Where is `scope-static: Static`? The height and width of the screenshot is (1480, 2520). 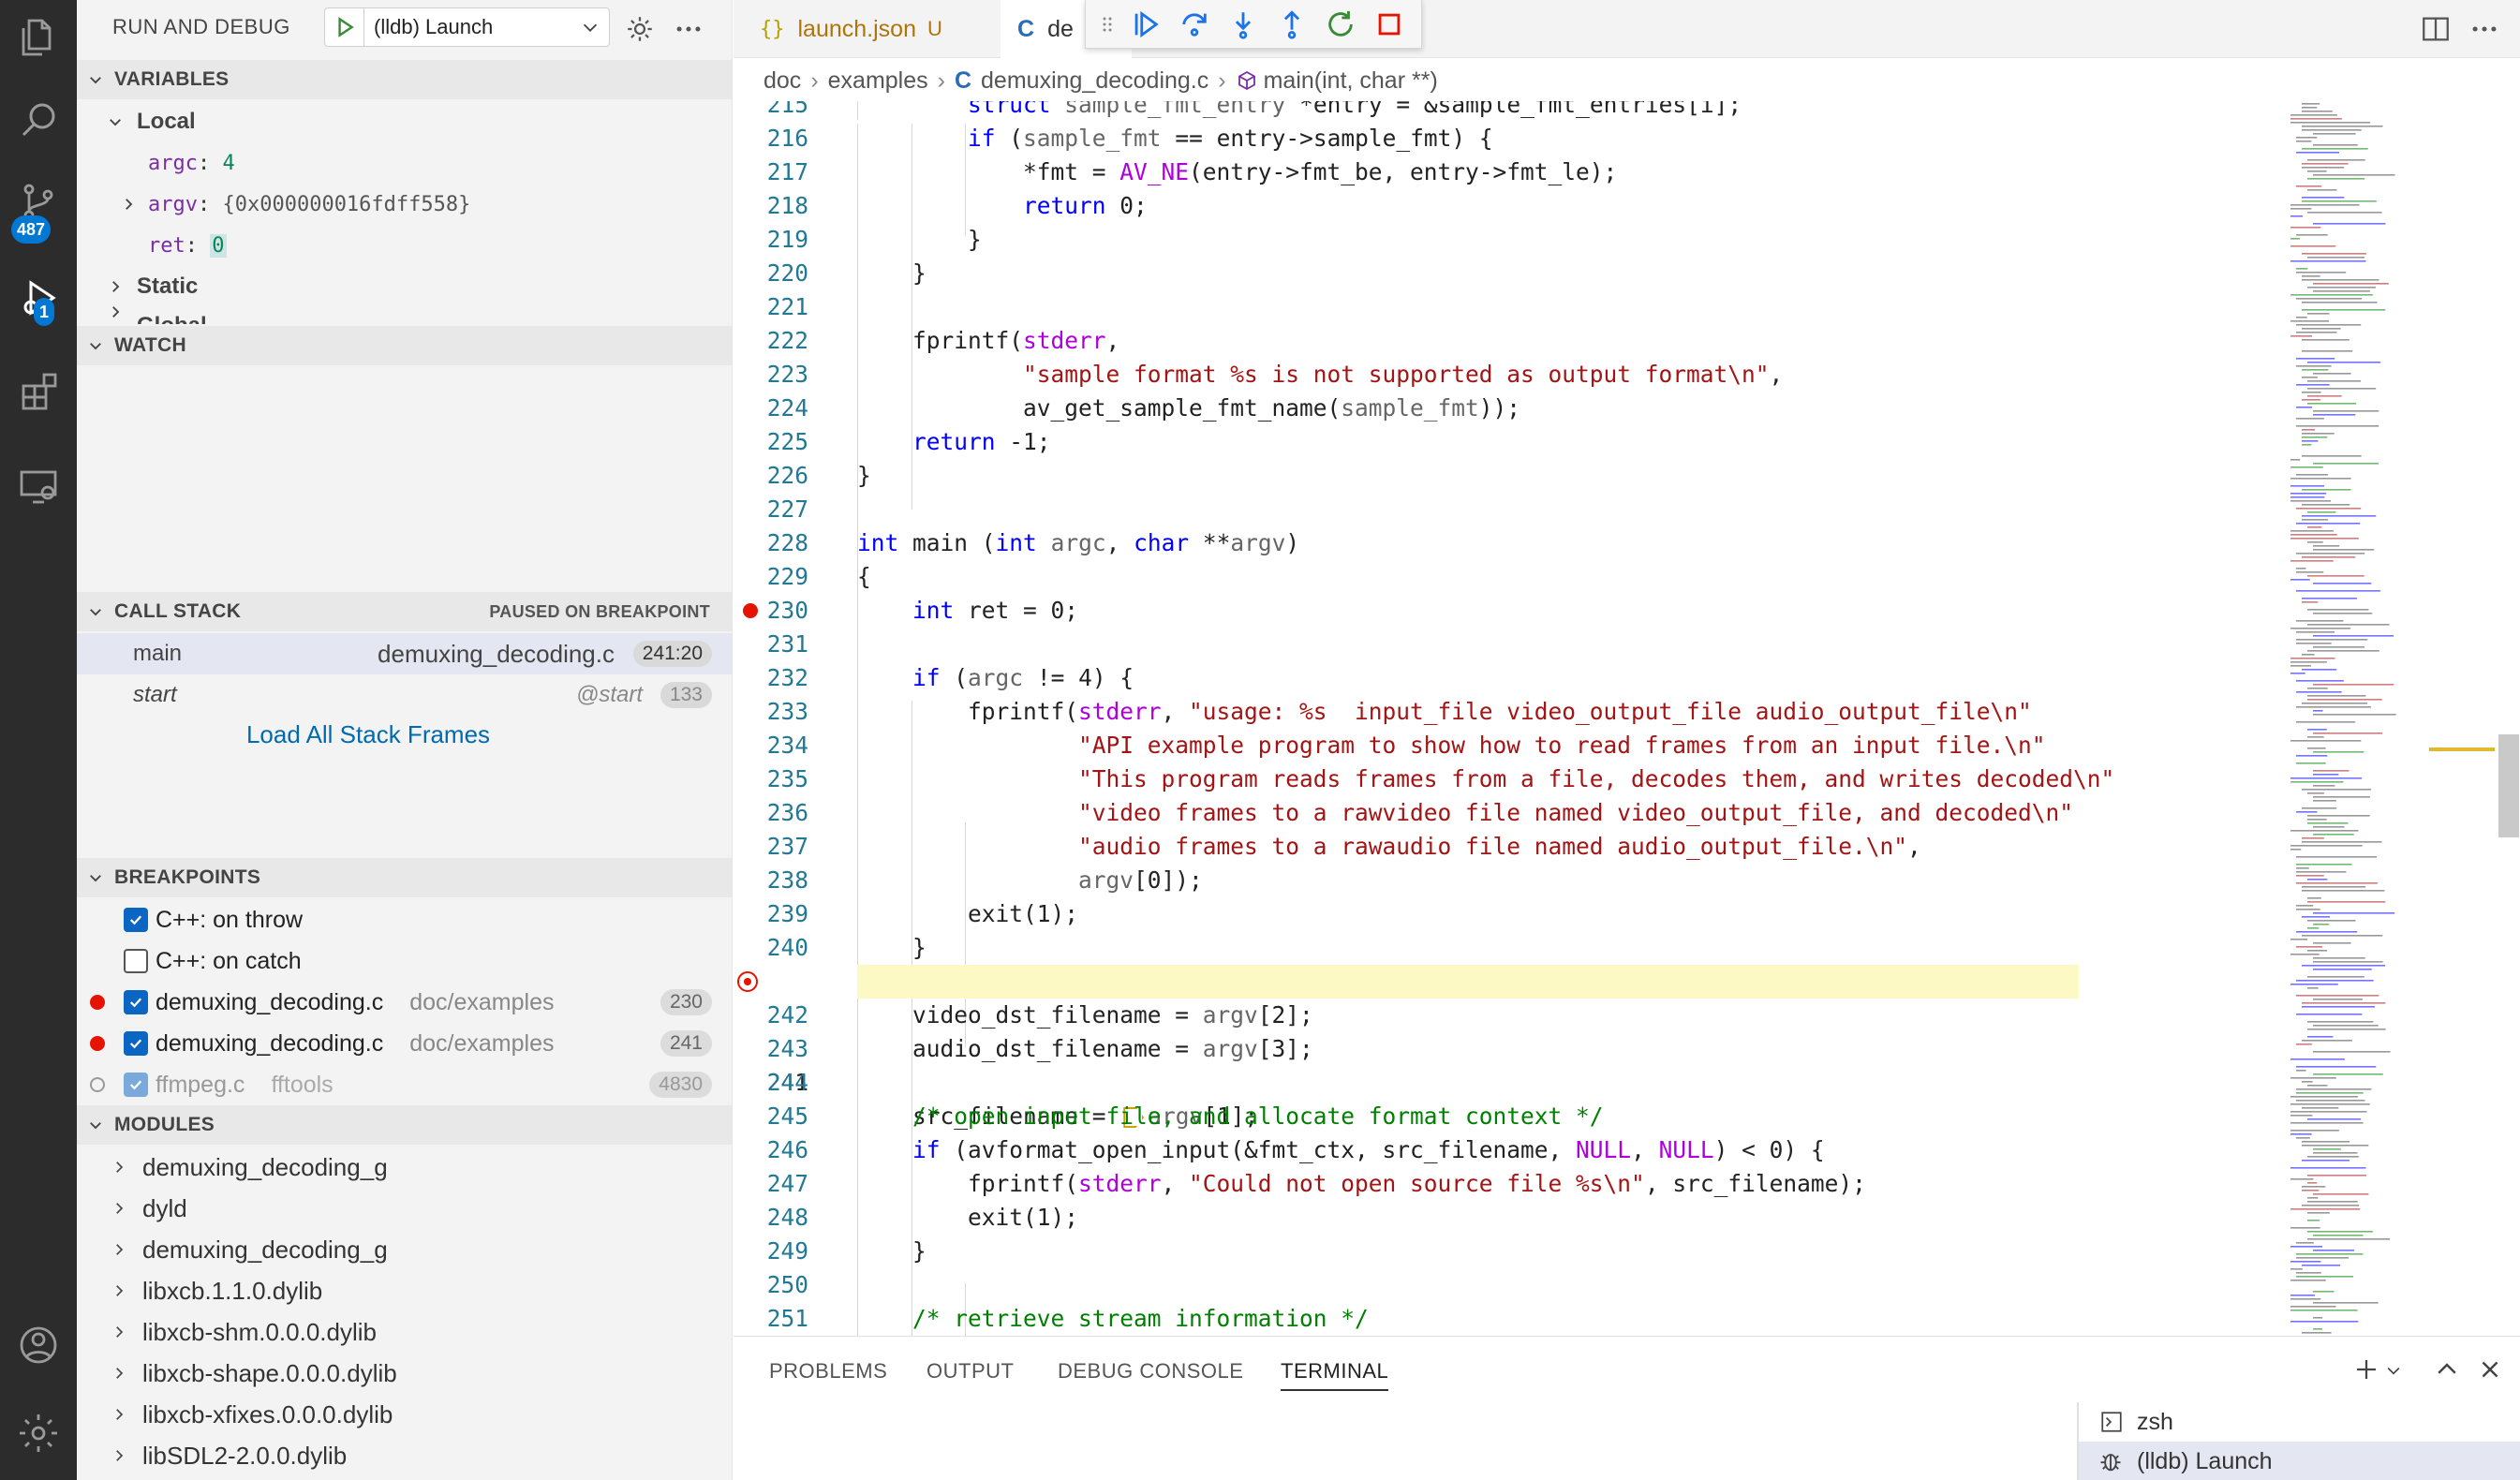
scope-static: Static is located at coordinates (404, 286).